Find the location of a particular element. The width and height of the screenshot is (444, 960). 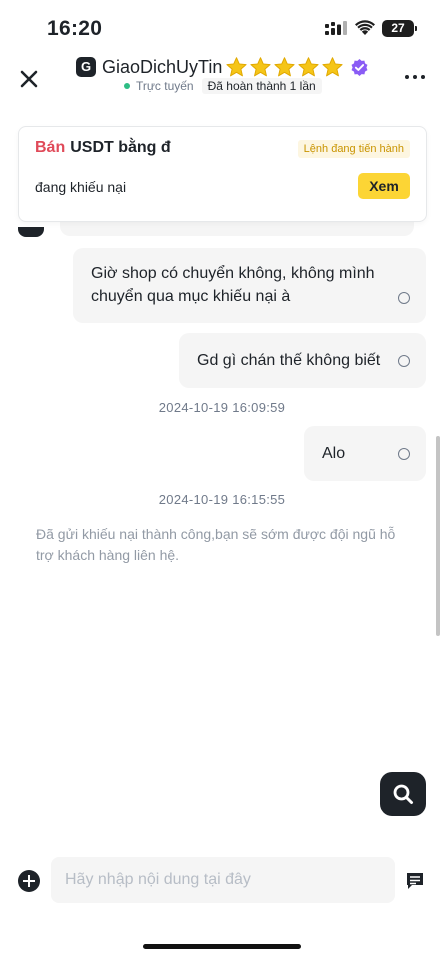

signal-icon is located at coordinates (336, 28).